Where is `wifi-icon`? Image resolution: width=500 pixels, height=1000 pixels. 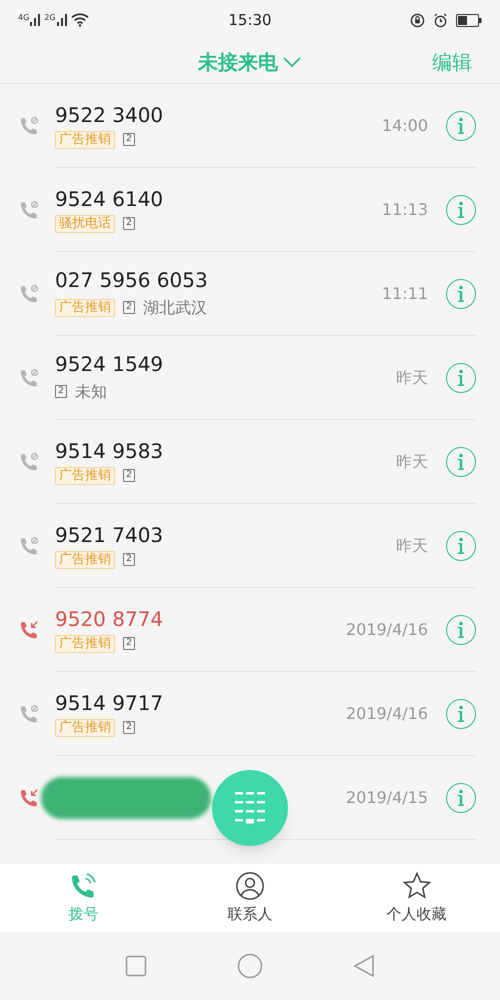 wifi-icon is located at coordinates (79, 20).